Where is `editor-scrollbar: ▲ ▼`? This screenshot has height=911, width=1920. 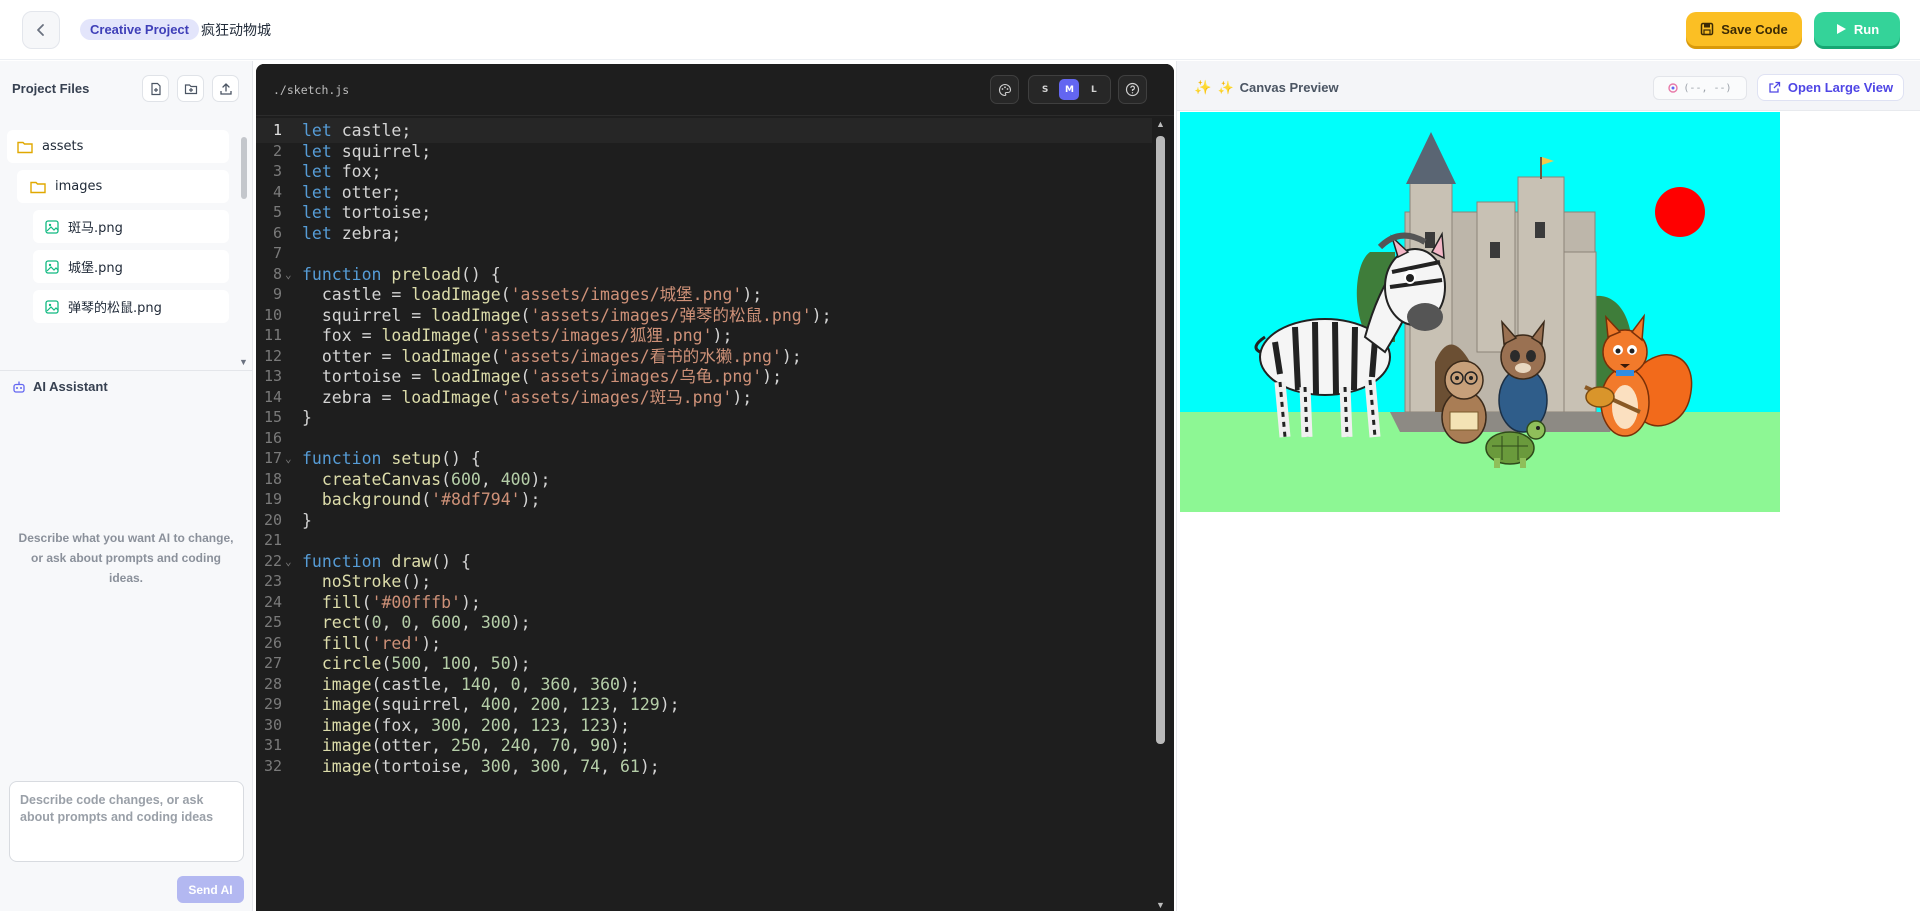 editor-scrollbar: ▲ ▼ is located at coordinates (1162, 514).